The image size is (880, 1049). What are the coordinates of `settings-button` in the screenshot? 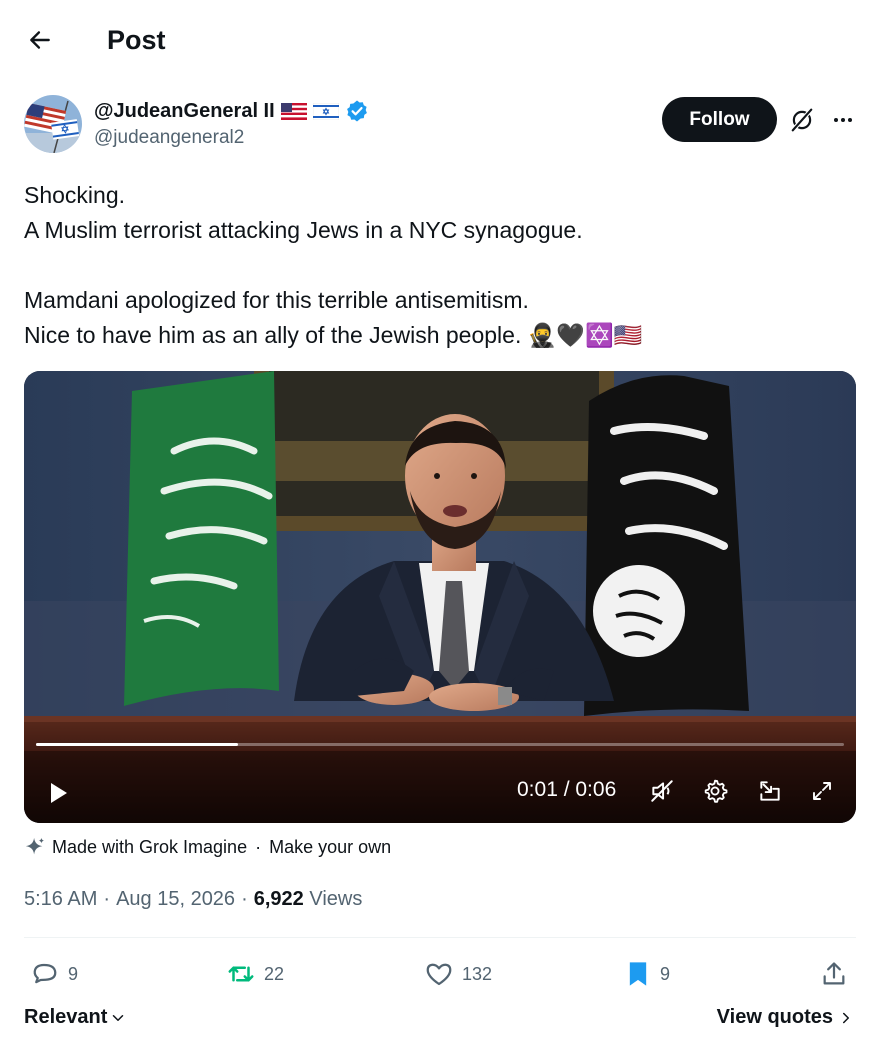 It's located at (715, 791).